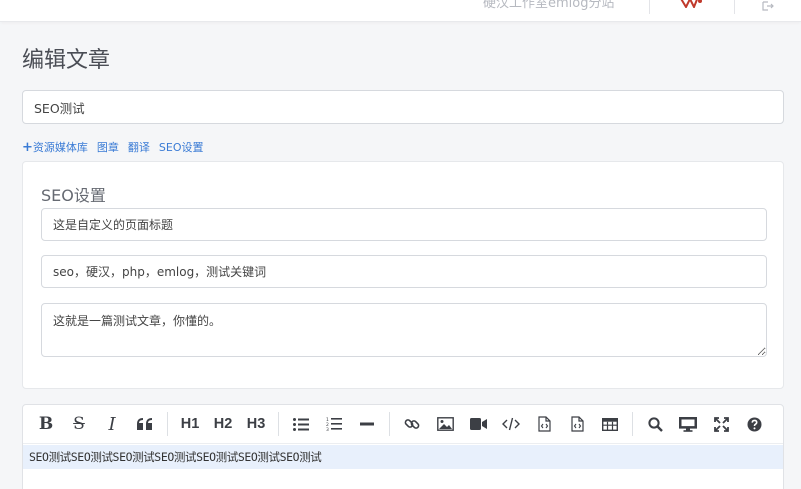  I want to click on top-header: 硬汉工作室emlog分站, so click(400, 11).